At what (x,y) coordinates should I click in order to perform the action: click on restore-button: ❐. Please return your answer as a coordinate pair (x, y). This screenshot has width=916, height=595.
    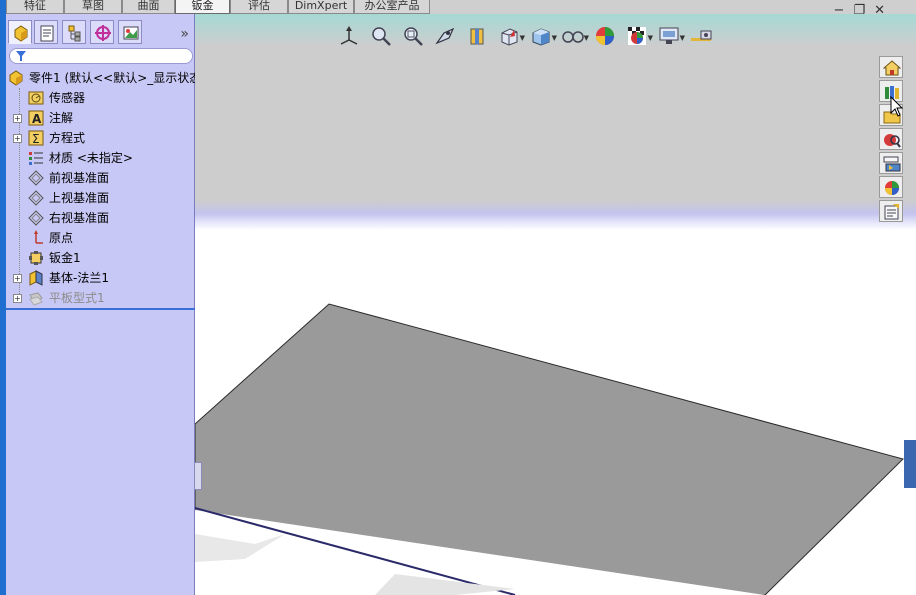
    Looking at the image, I should click on (863, 10).